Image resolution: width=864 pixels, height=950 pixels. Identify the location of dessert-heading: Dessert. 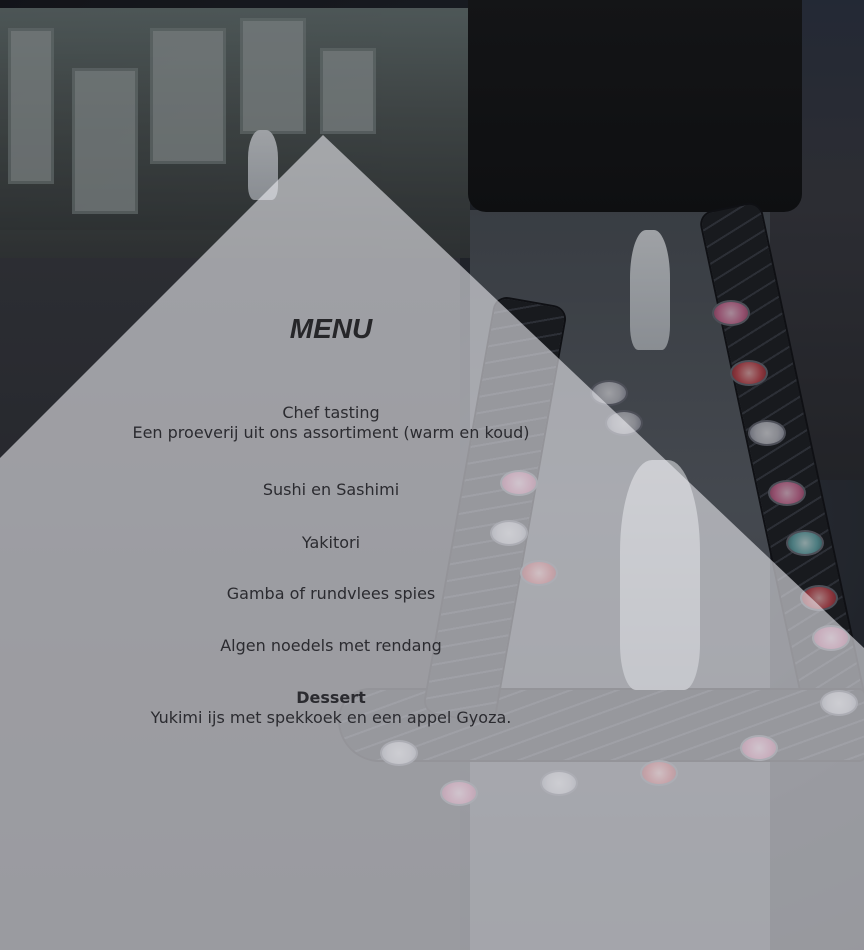
(331, 697).